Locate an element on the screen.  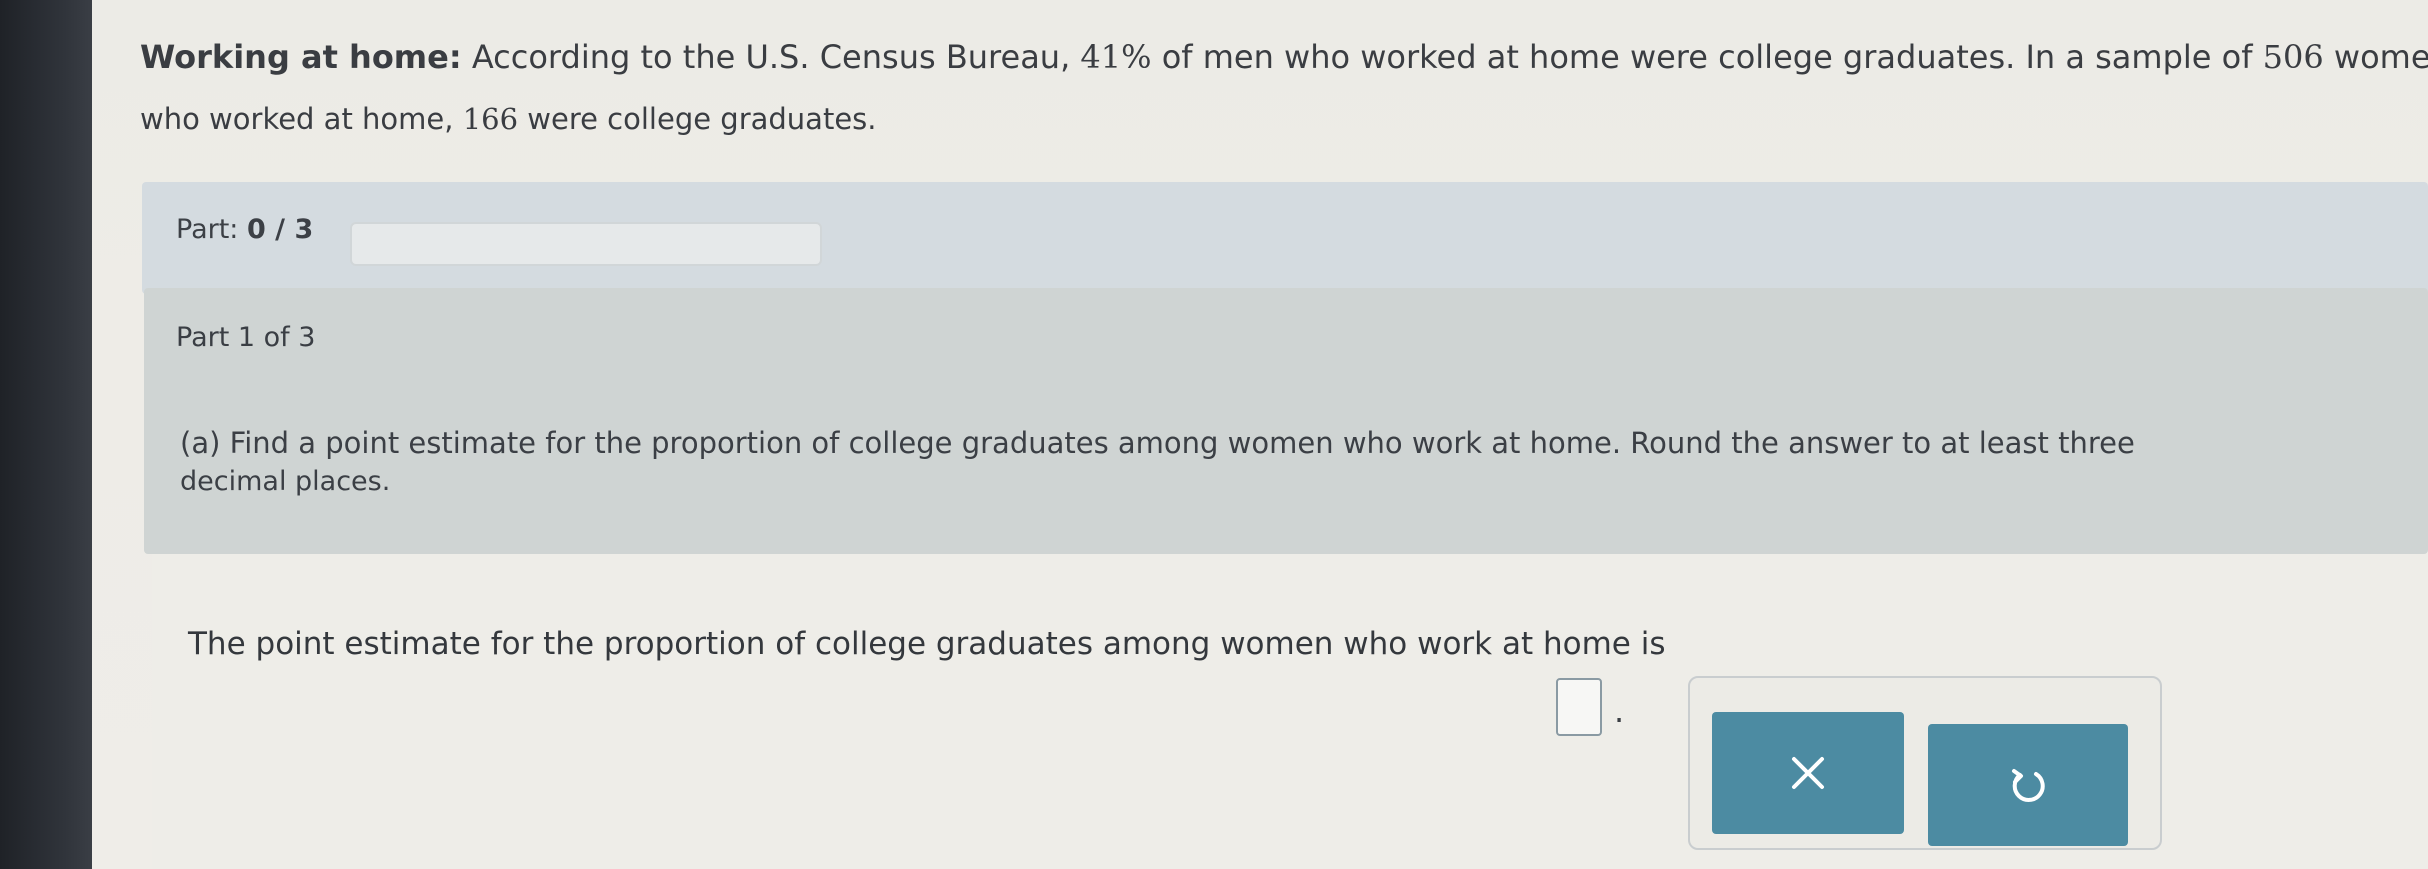
answer-period: . is located at coordinates (1619, 711).